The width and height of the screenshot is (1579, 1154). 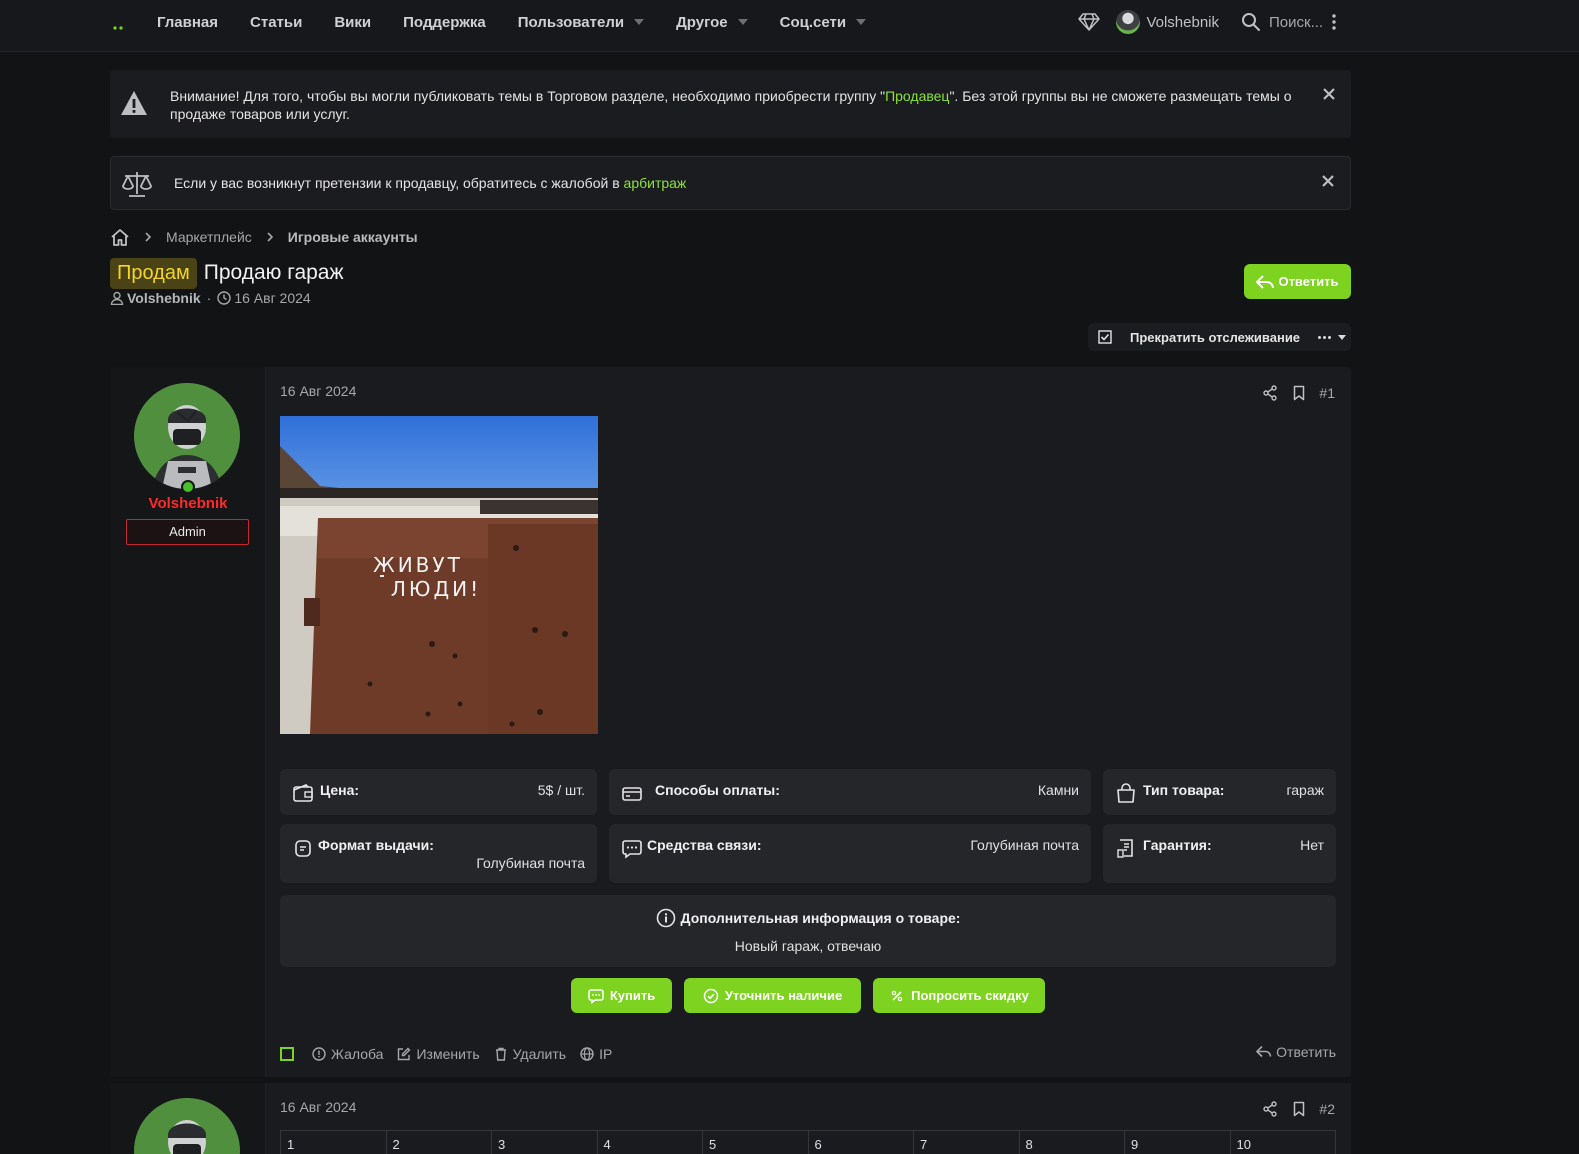 I want to click on percent-icon, so click(x=897, y=995).